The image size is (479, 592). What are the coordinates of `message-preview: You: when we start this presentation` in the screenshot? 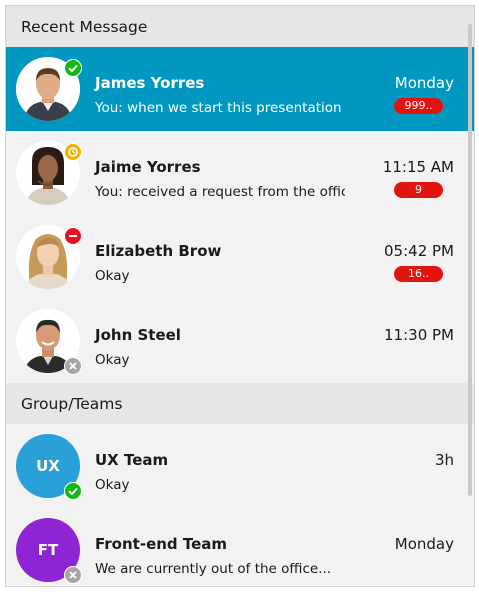 It's located at (218, 108).